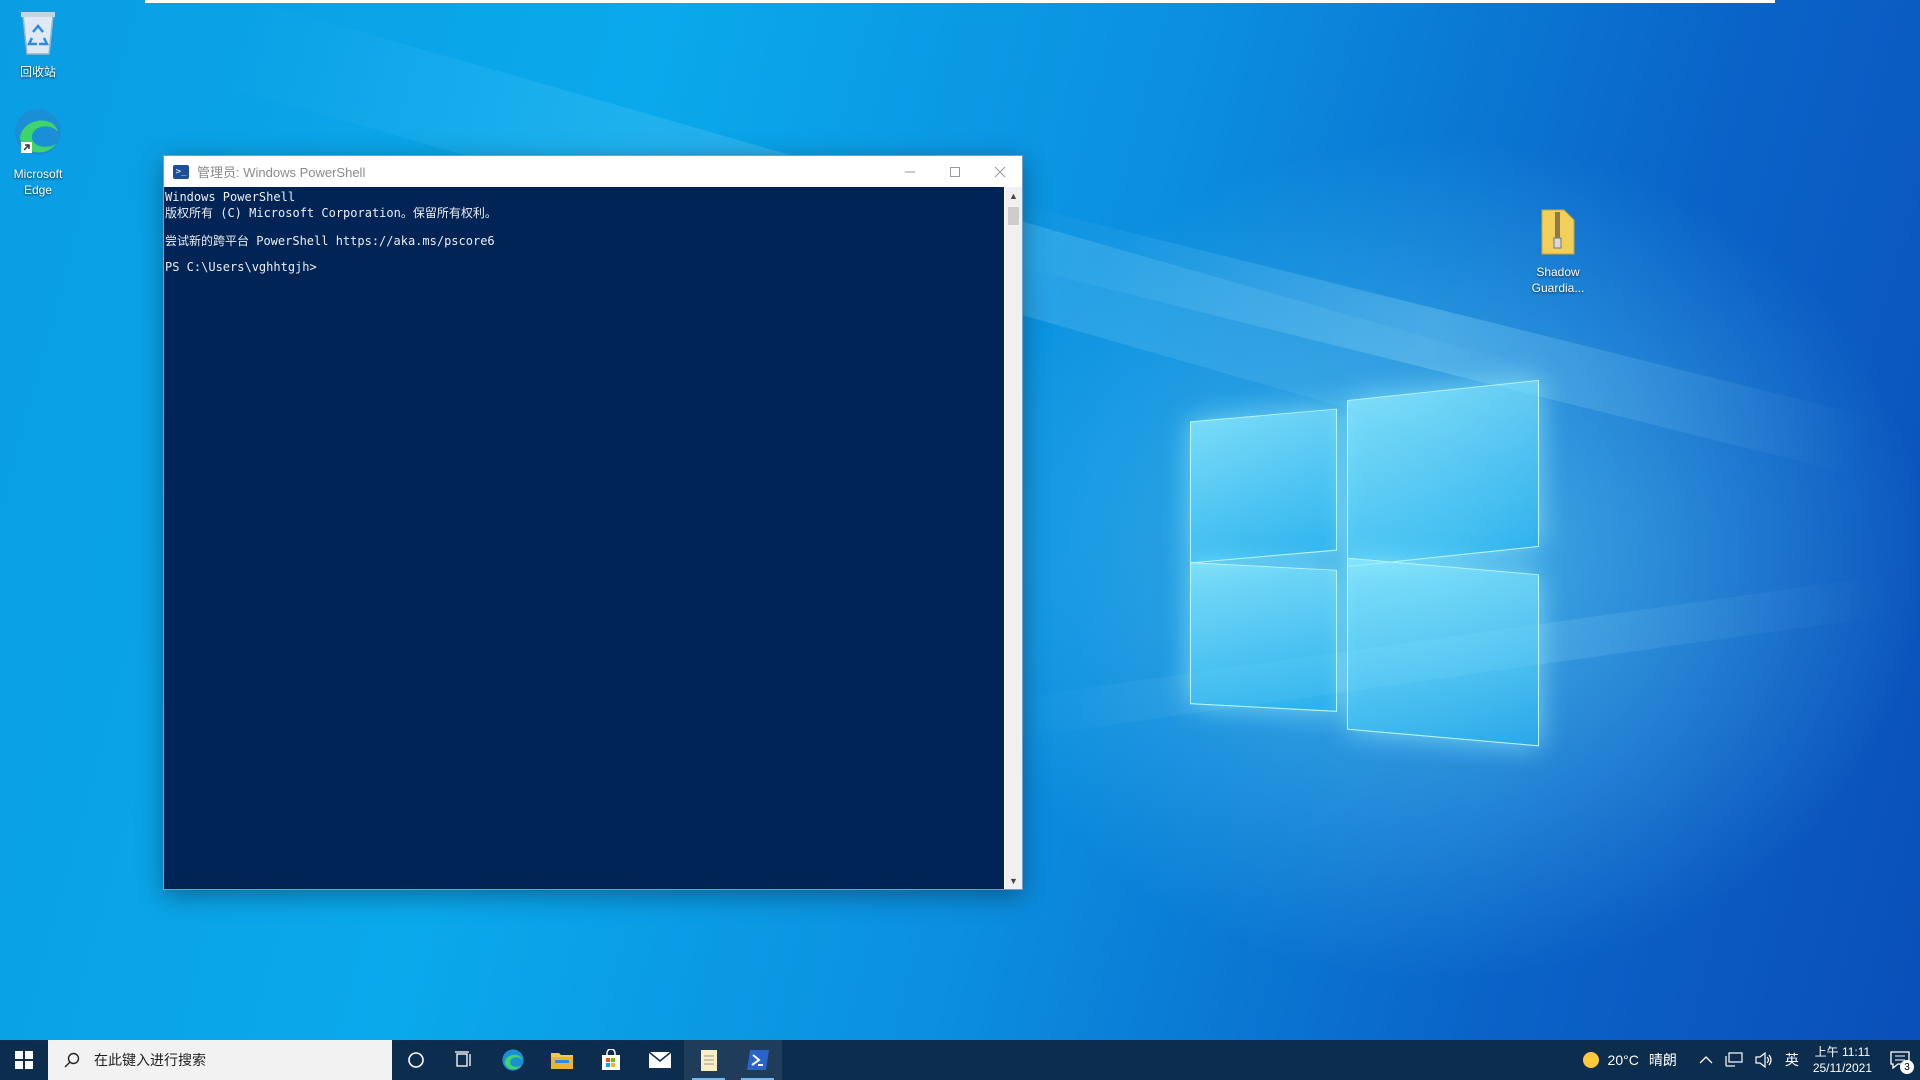 Image resolution: width=1920 pixels, height=1080 pixels. Describe the element at coordinates (39, 34) in the screenshot. I see `recycle-bin-icon` at that location.